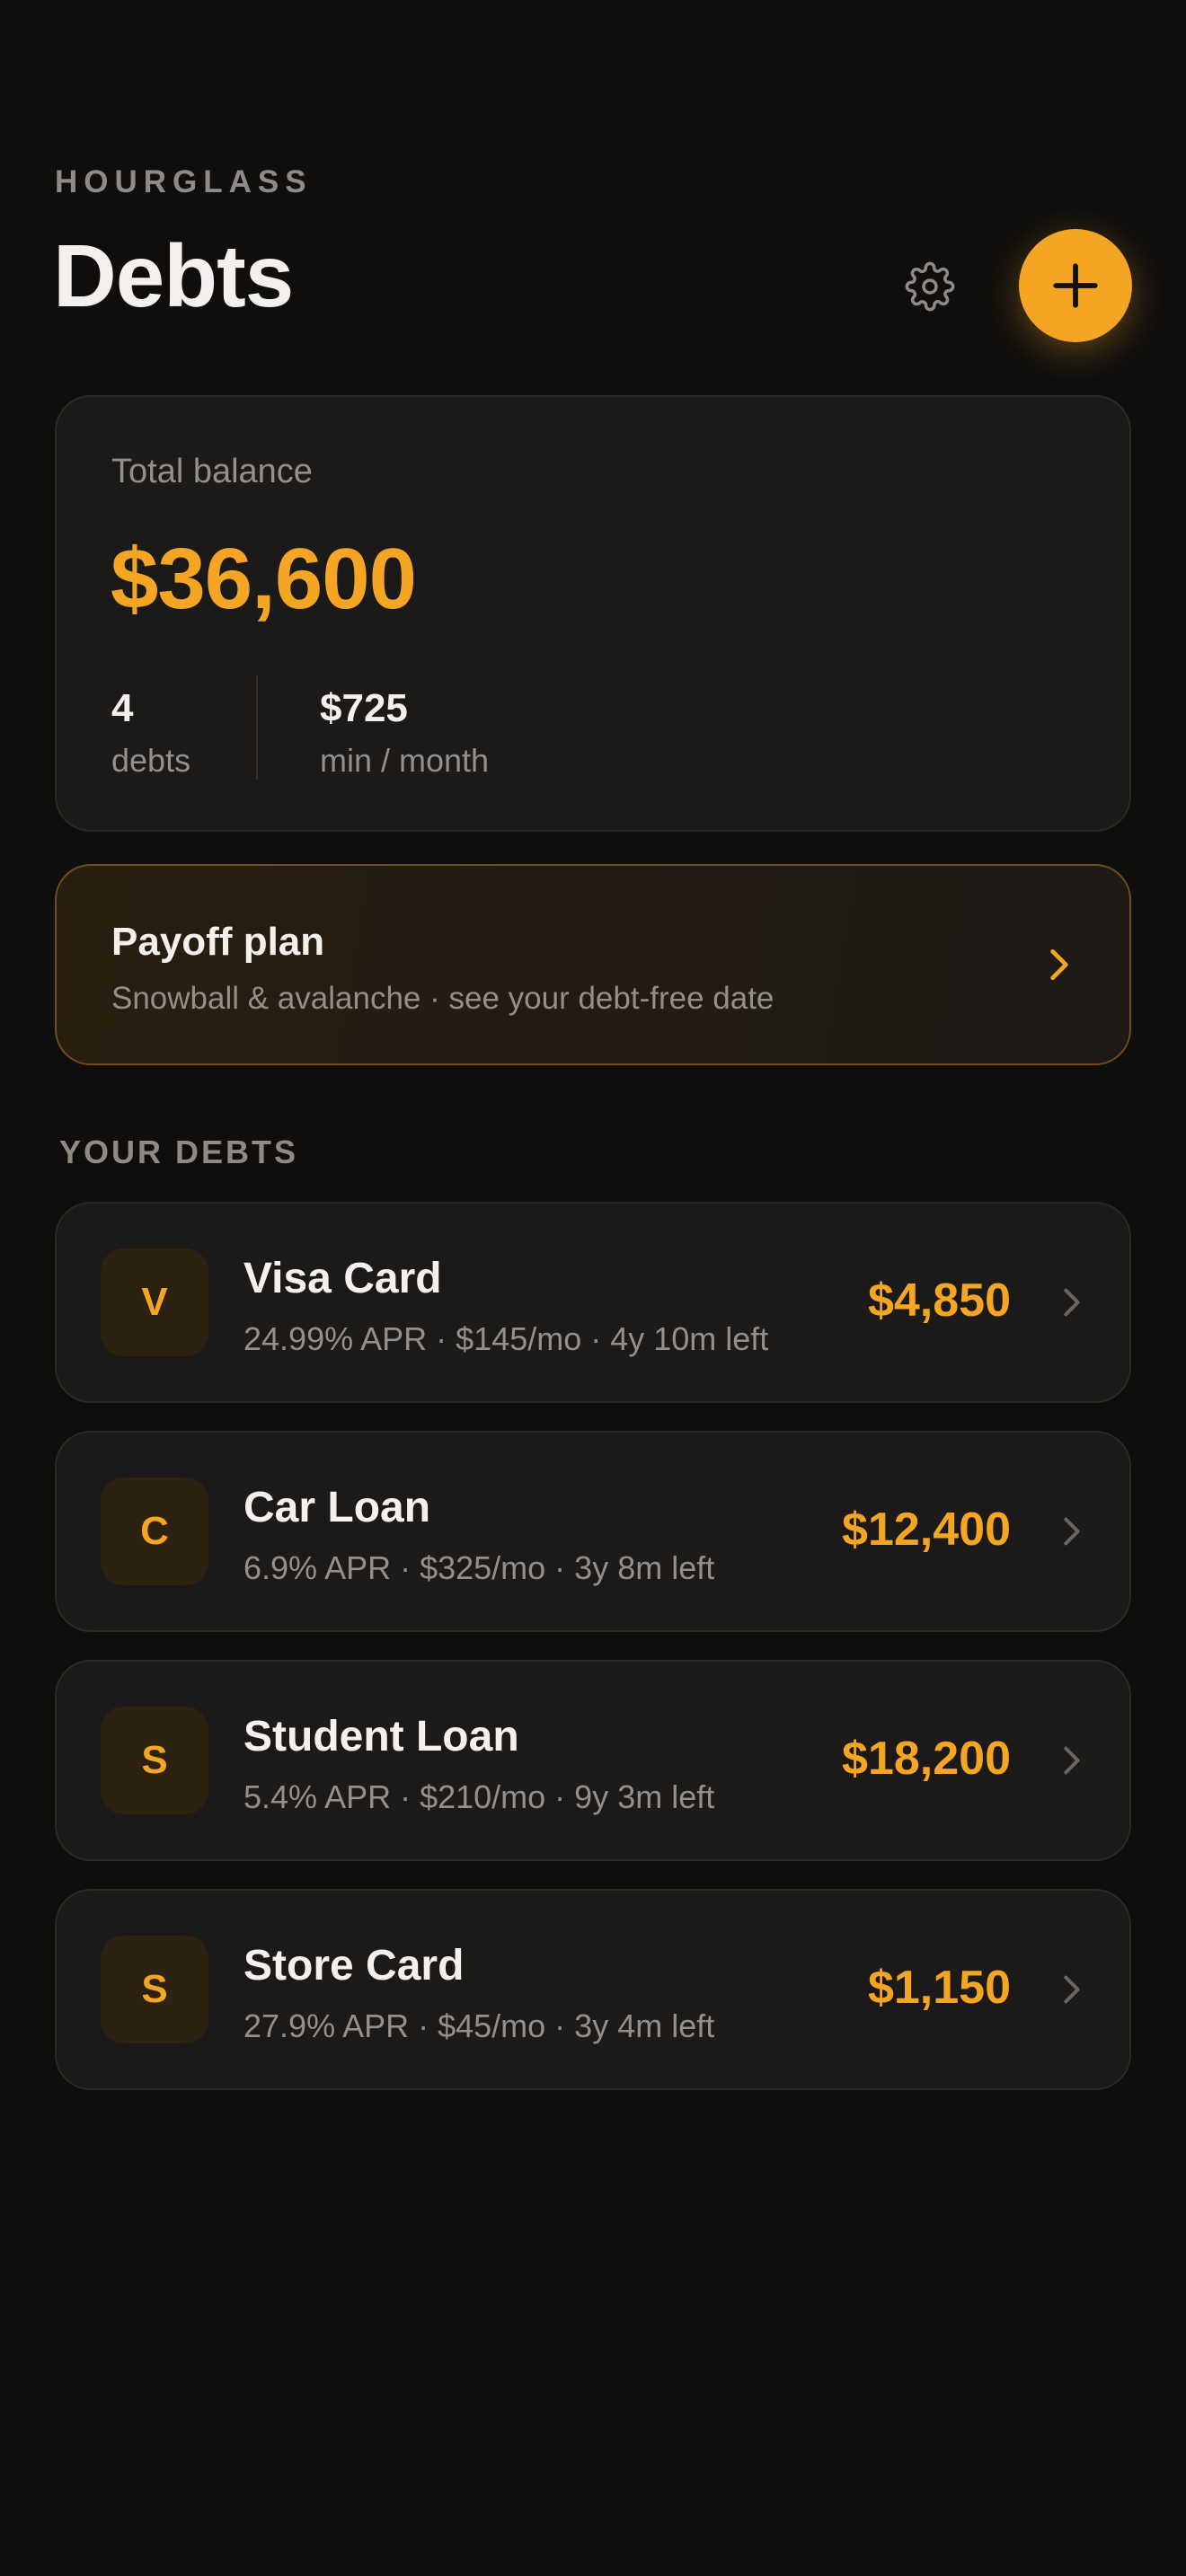  What do you see at coordinates (926, 1759) in the screenshot?
I see `debt-balance: $18,200` at bounding box center [926, 1759].